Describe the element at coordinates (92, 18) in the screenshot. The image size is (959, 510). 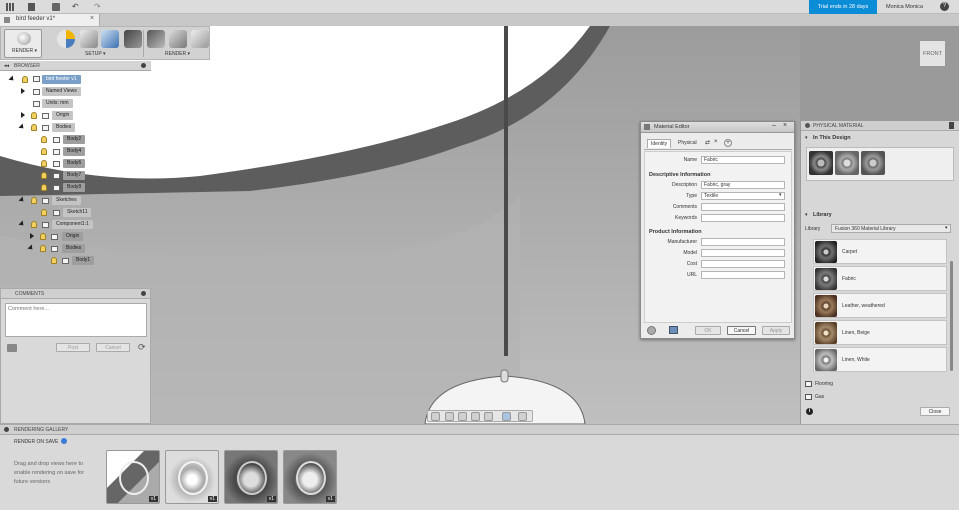
I see `close-tab-icon: ×` at that location.